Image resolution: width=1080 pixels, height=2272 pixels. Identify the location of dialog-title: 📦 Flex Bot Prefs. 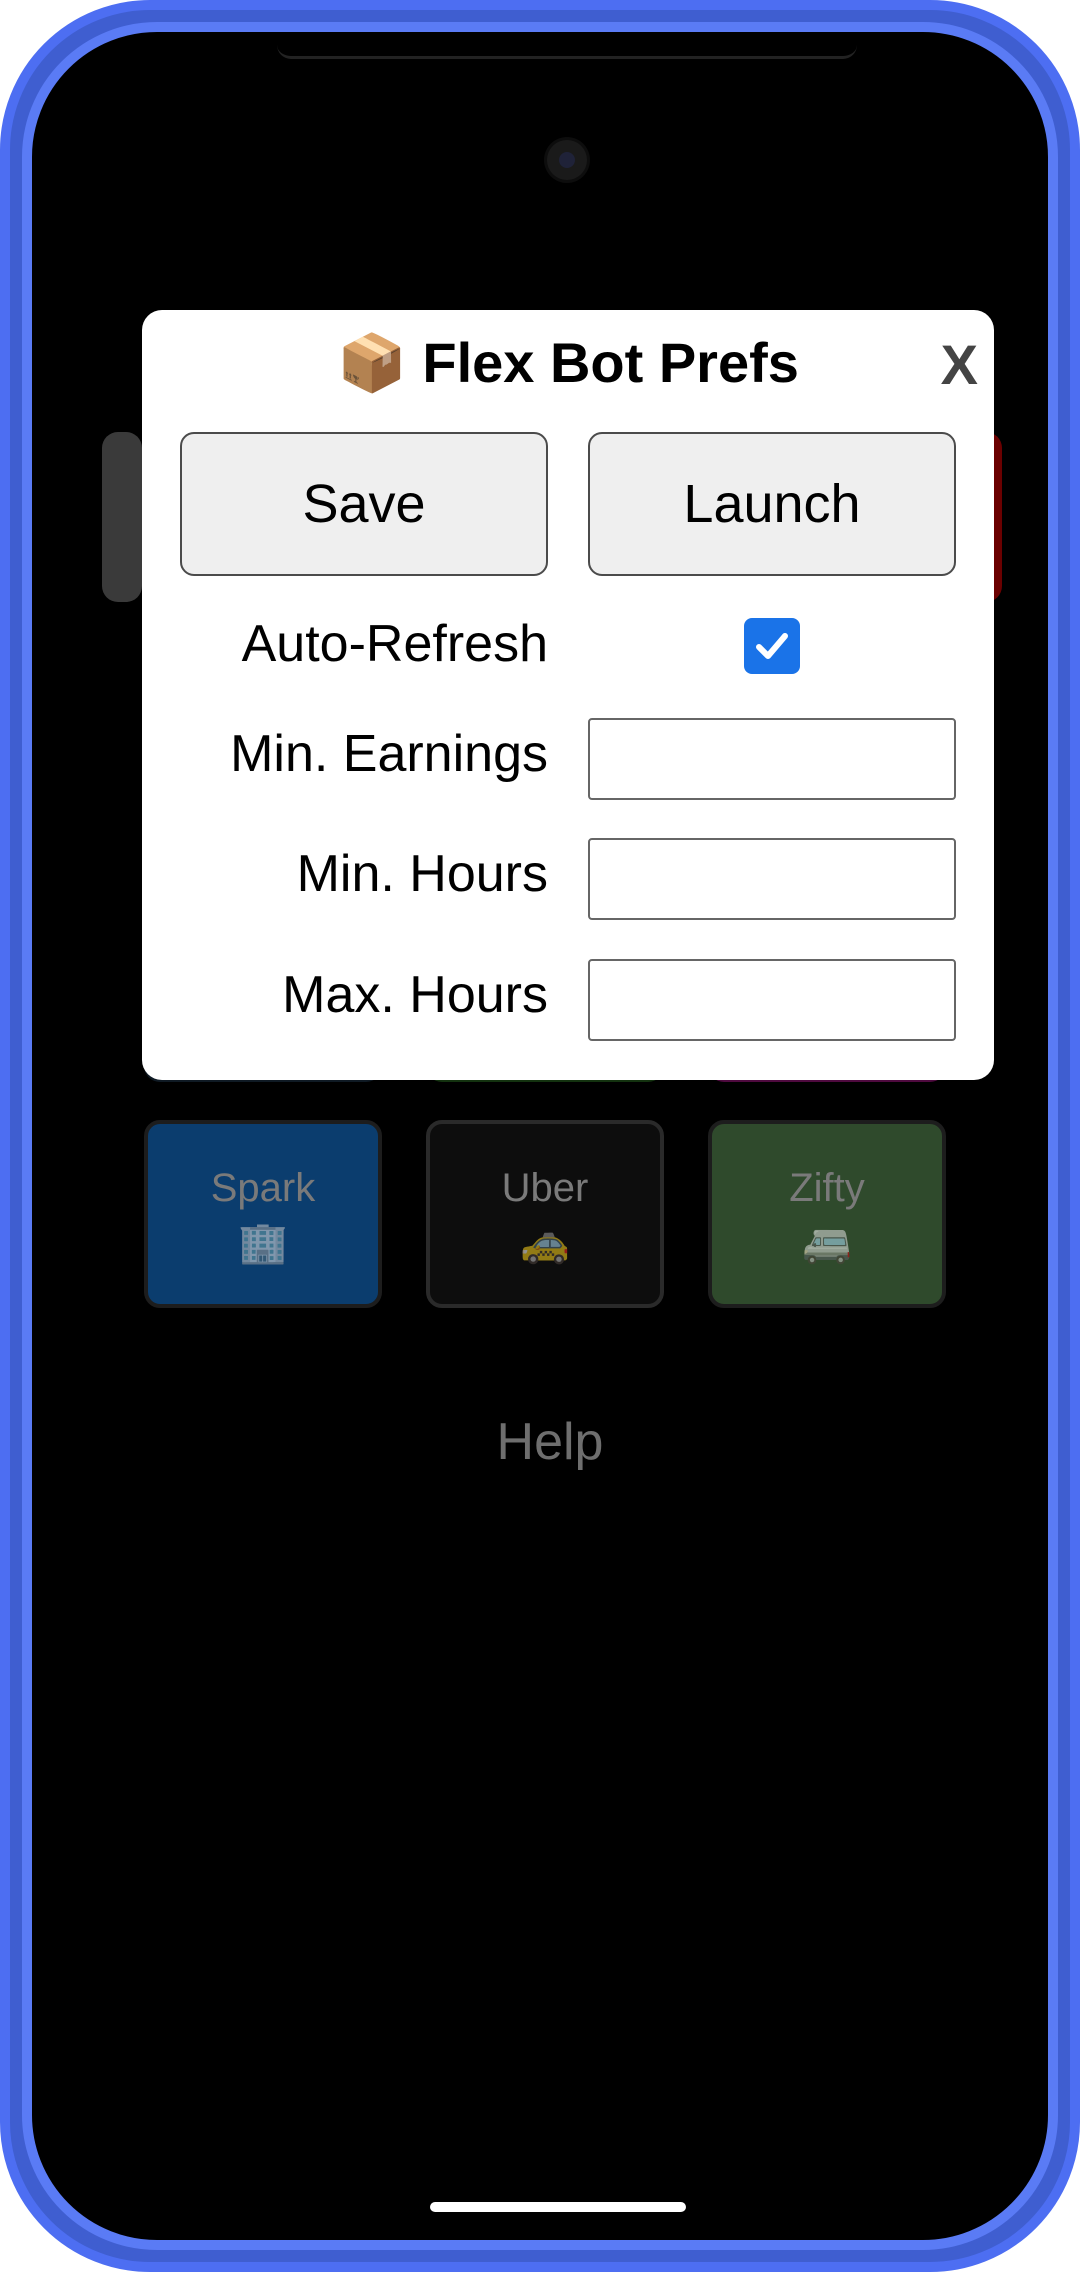
(568, 363).